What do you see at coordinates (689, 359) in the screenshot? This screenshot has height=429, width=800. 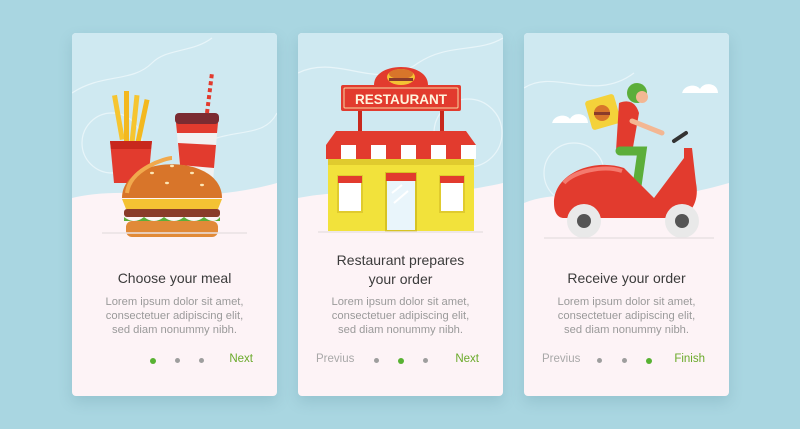 I see `finish-button: Finish` at bounding box center [689, 359].